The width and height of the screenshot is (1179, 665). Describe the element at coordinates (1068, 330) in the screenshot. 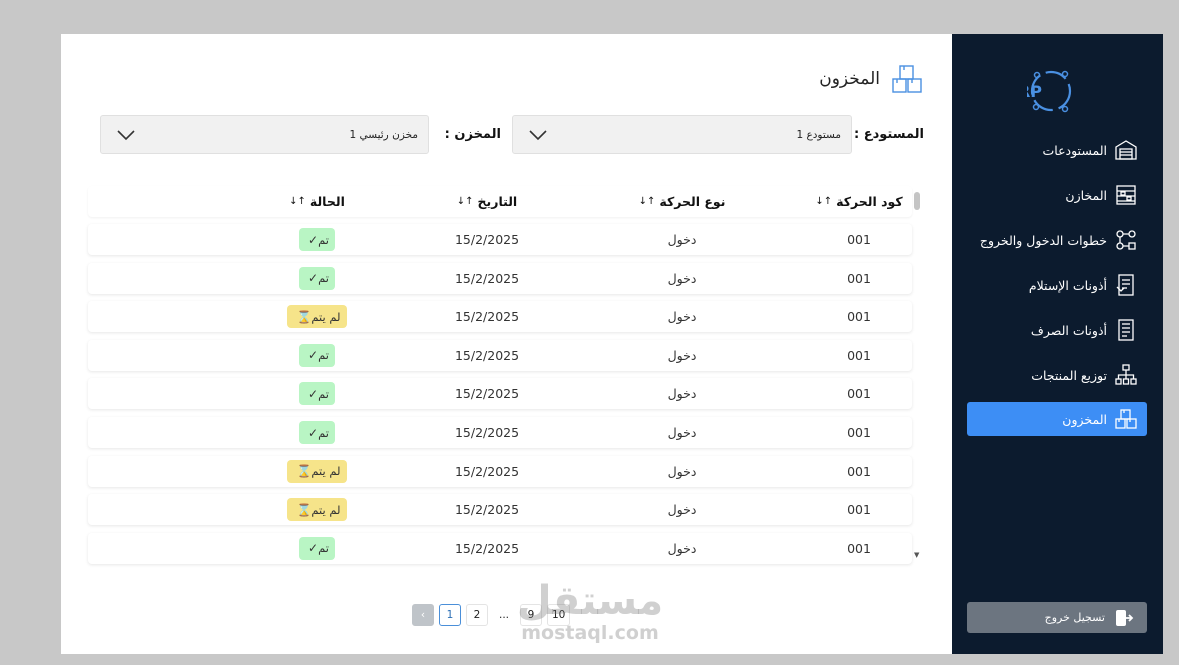

I see `sidebar-item-label: أذونات الصرف` at that location.